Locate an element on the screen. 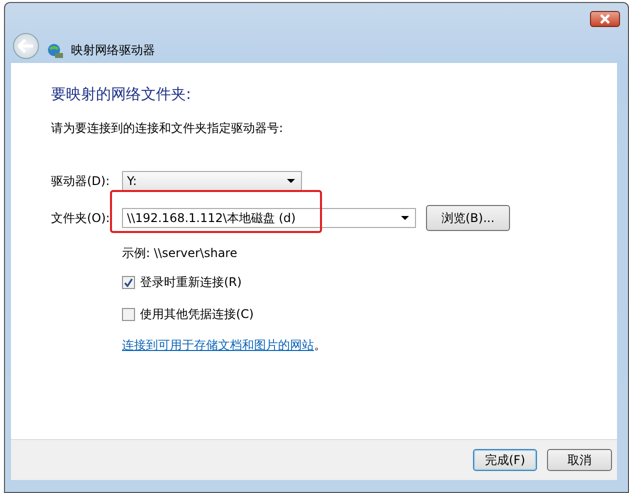 The image size is (629, 493). instruction-text: 请为要连接到的连接和文件夹指定驱动器号: is located at coordinates (167, 128).